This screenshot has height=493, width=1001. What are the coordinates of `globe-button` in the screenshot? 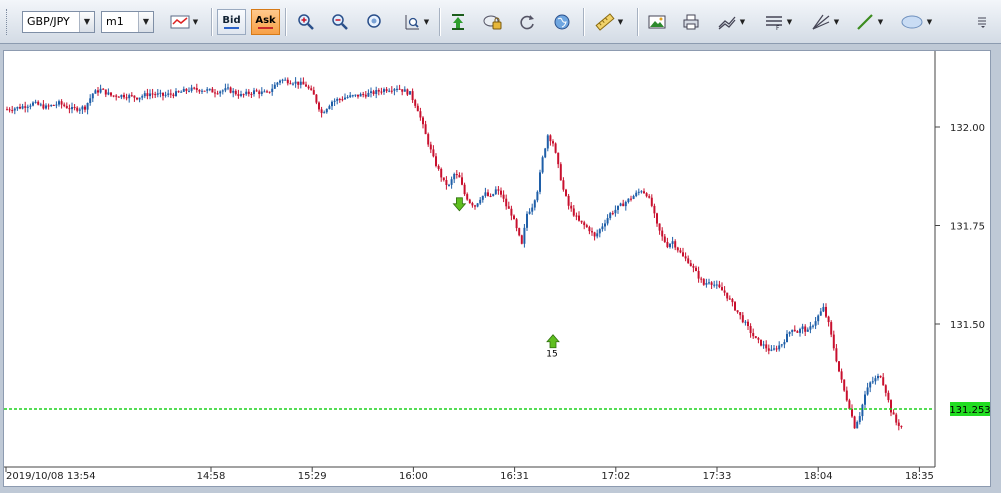 It's located at (562, 22).